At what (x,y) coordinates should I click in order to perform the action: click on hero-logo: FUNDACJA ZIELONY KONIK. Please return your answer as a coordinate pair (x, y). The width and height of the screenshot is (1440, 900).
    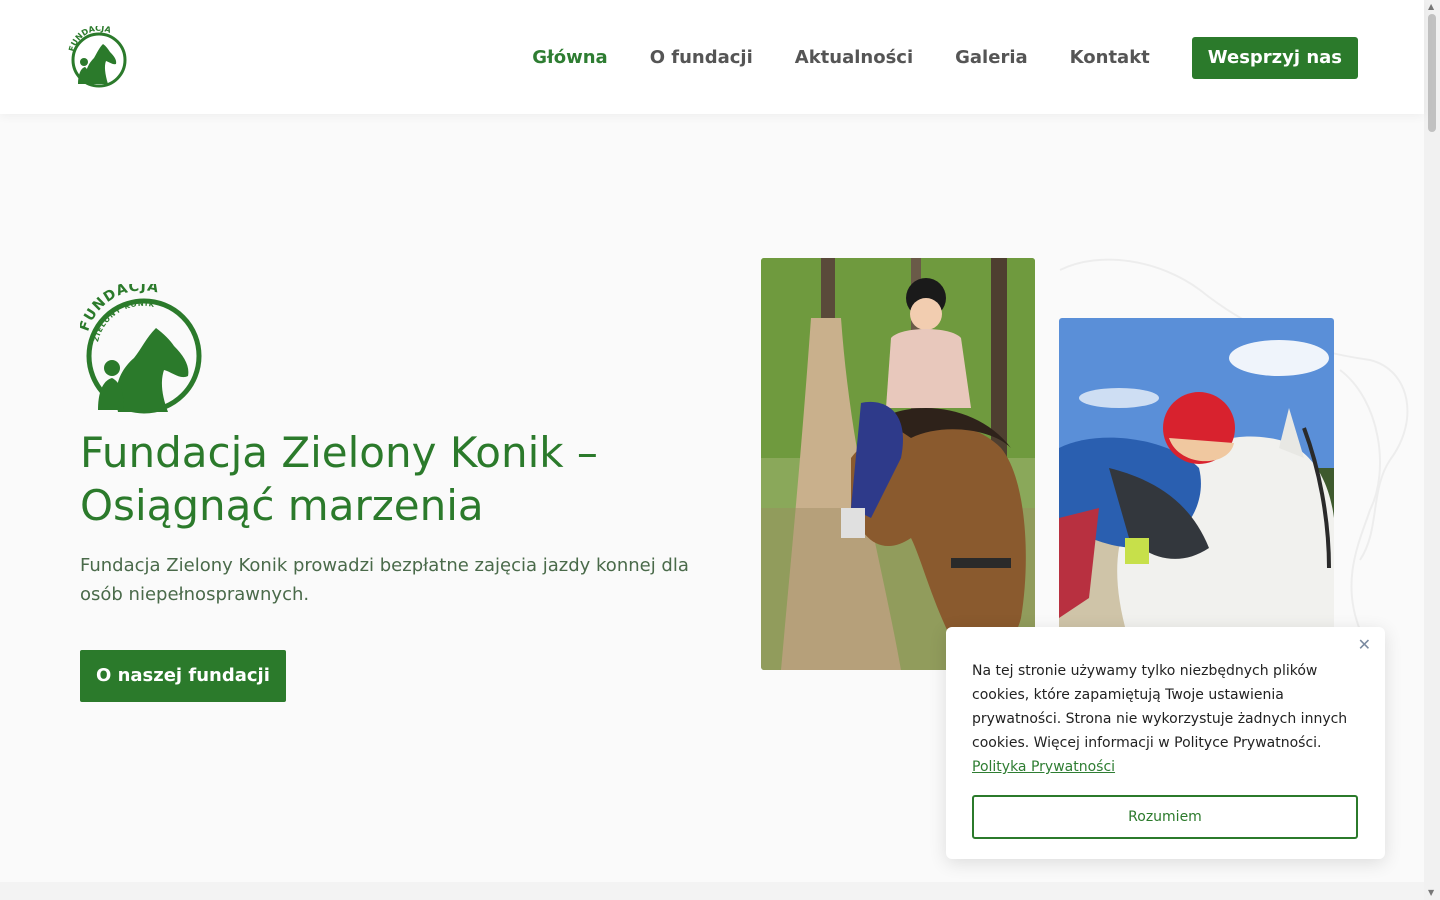
    Looking at the image, I should click on (141, 347).